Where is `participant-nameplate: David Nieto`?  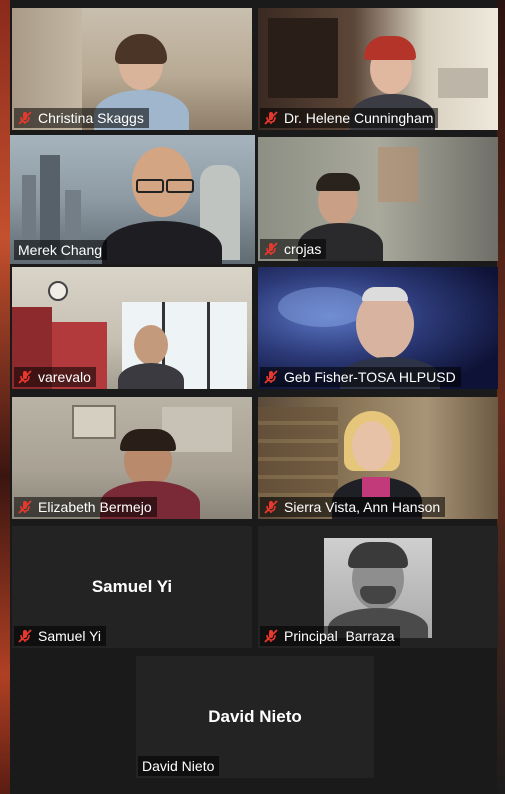
participant-nameplate: David Nieto is located at coordinates (179, 766).